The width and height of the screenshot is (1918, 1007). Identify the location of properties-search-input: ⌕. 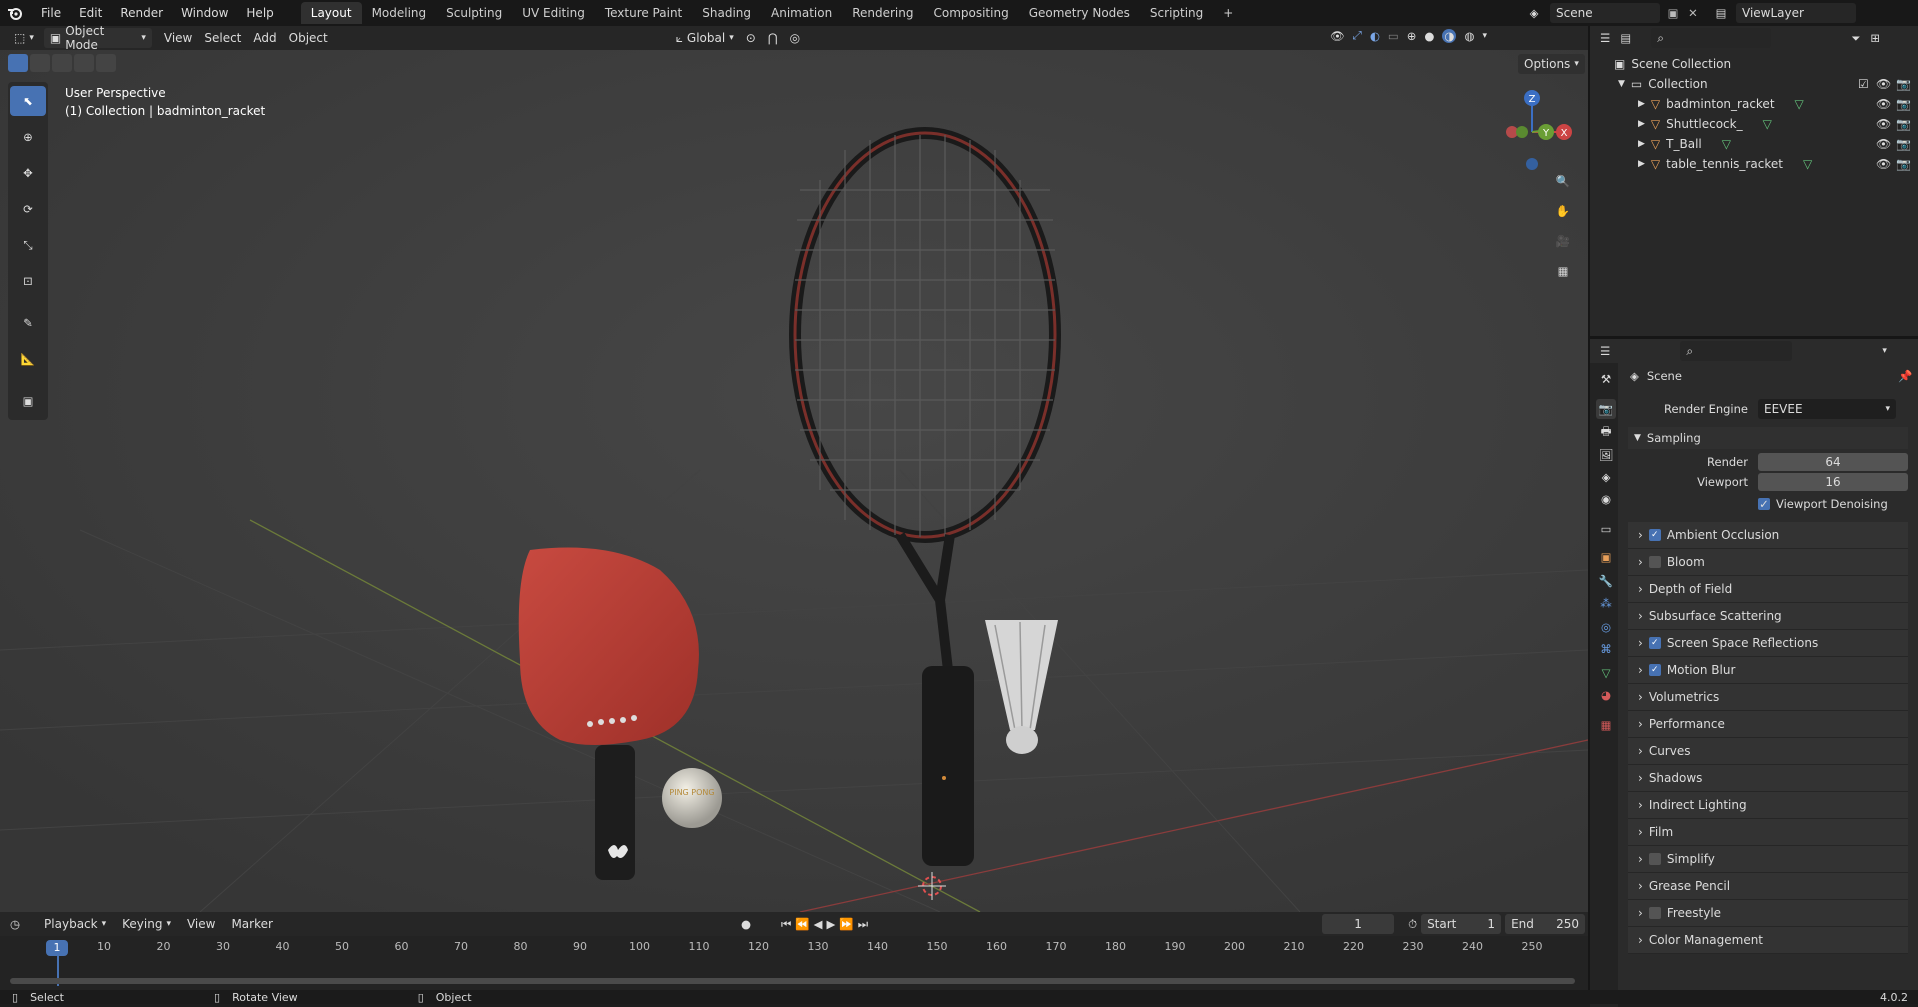
(1736, 351).